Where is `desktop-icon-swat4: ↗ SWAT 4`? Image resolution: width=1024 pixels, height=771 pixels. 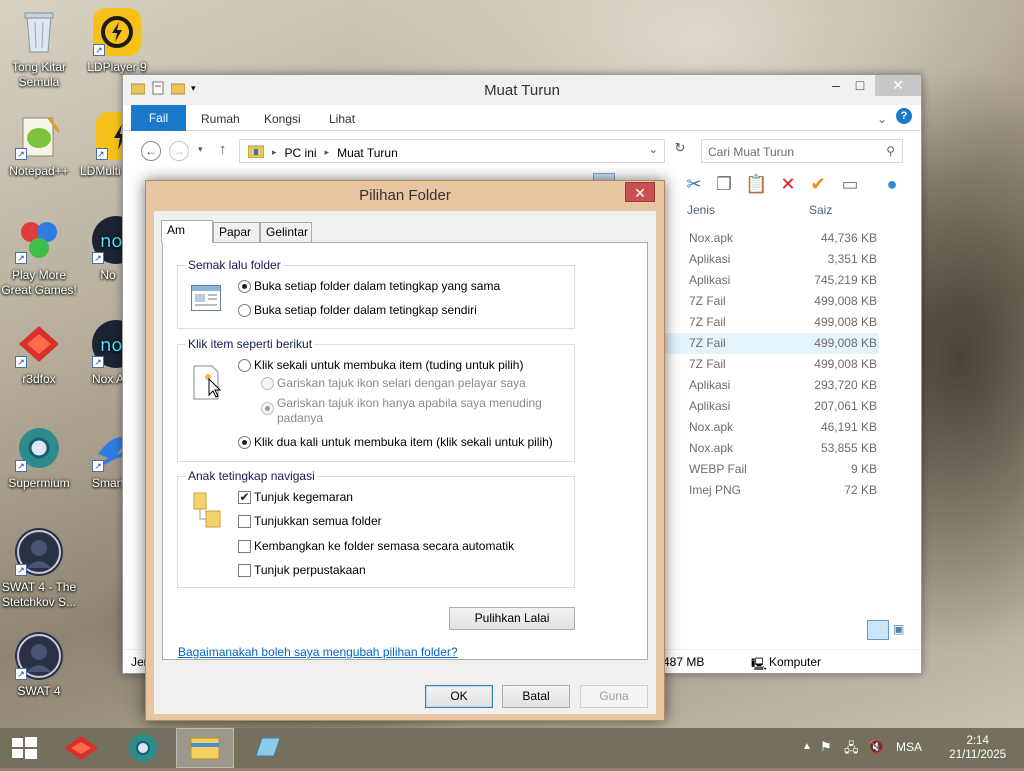
desktop-icon-swat4: ↗ SWAT 4 is located at coordinates (39, 665).